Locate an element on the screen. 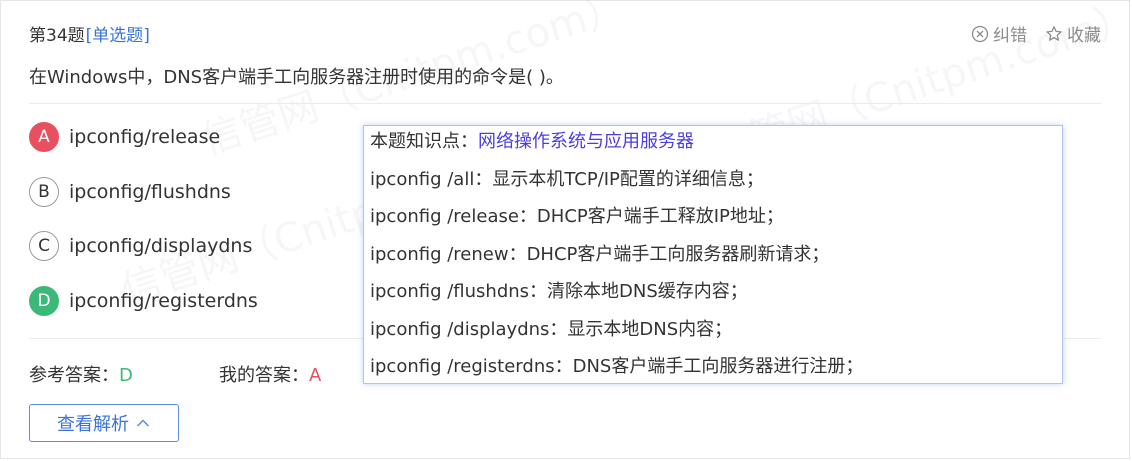 The height and width of the screenshot is (461, 1132). popup-line: ipconfig /registerdns：DNS客户端手工向服务器进行注册； is located at coordinates (617, 366).